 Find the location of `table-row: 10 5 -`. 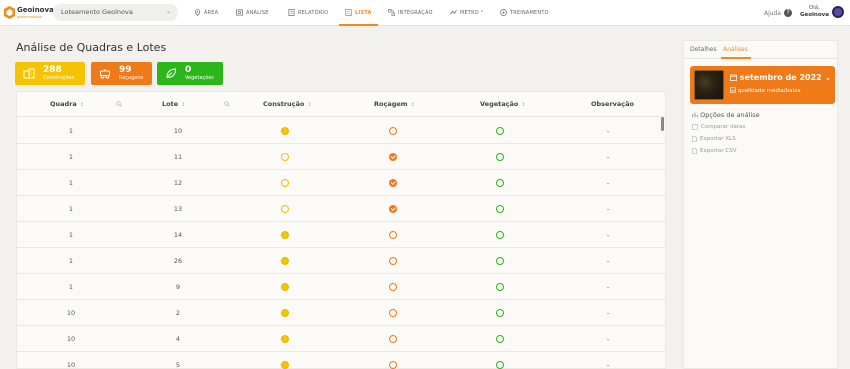

table-row: 10 5 - is located at coordinates (341, 360).